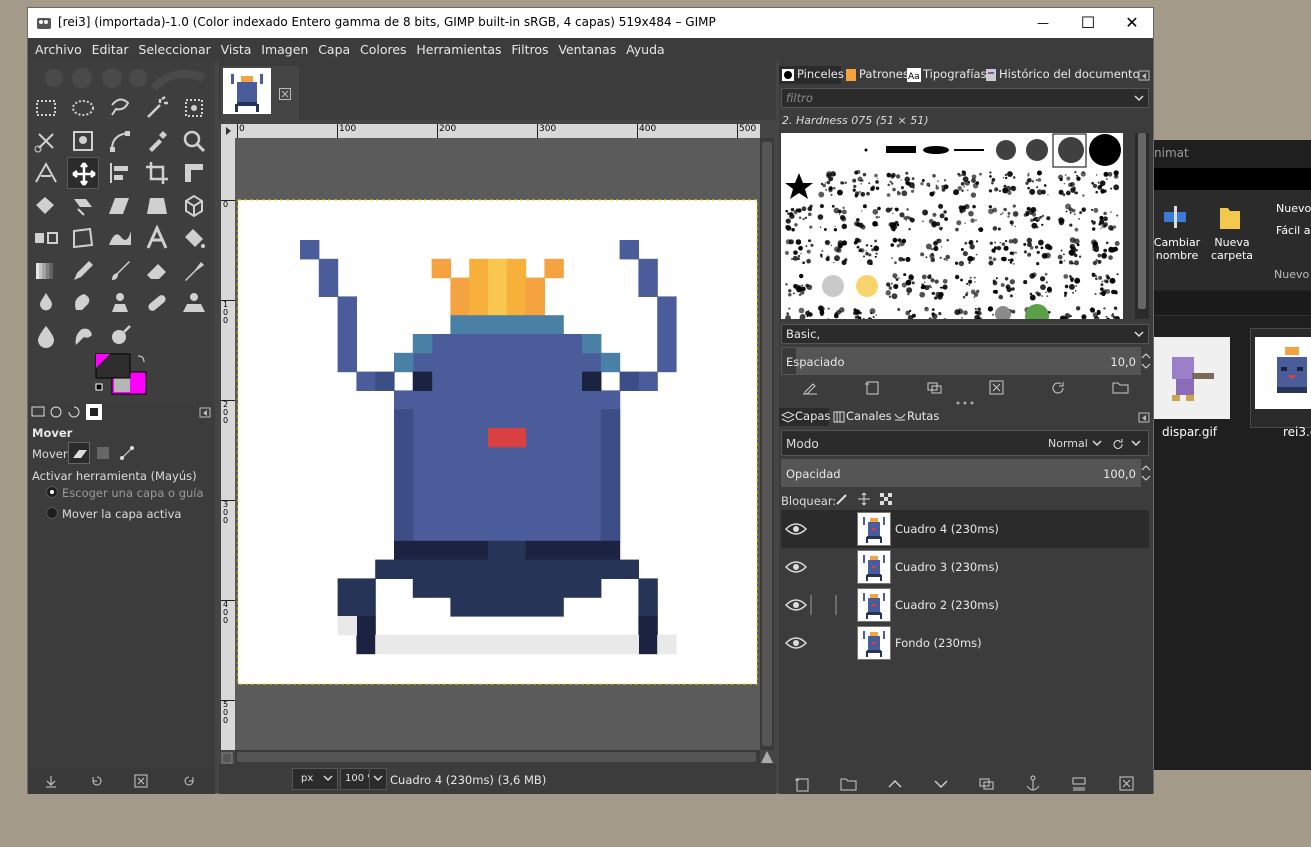  I want to click on layer-row: Fondo (230ms), so click(965, 643).